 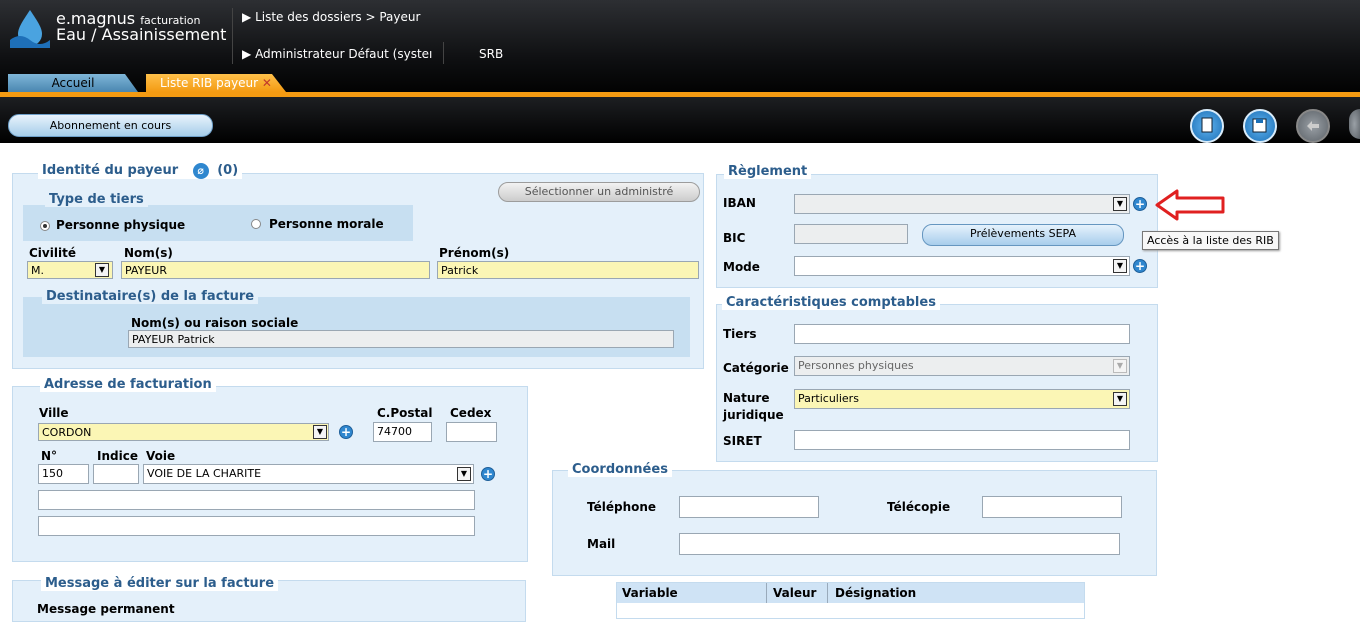 What do you see at coordinates (128, 384) in the screenshot?
I see `adresse-legend: Adresse de facturation` at bounding box center [128, 384].